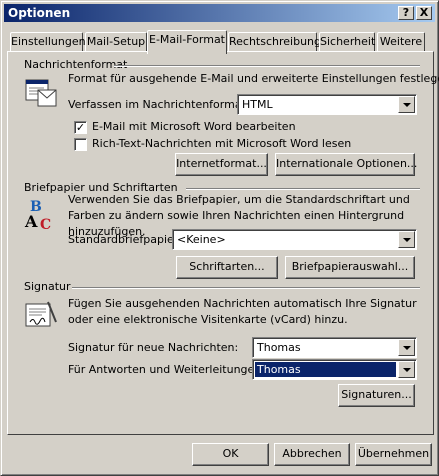 This screenshot has width=439, height=476. I want to click on signature-title: Signatur, so click(47, 286).